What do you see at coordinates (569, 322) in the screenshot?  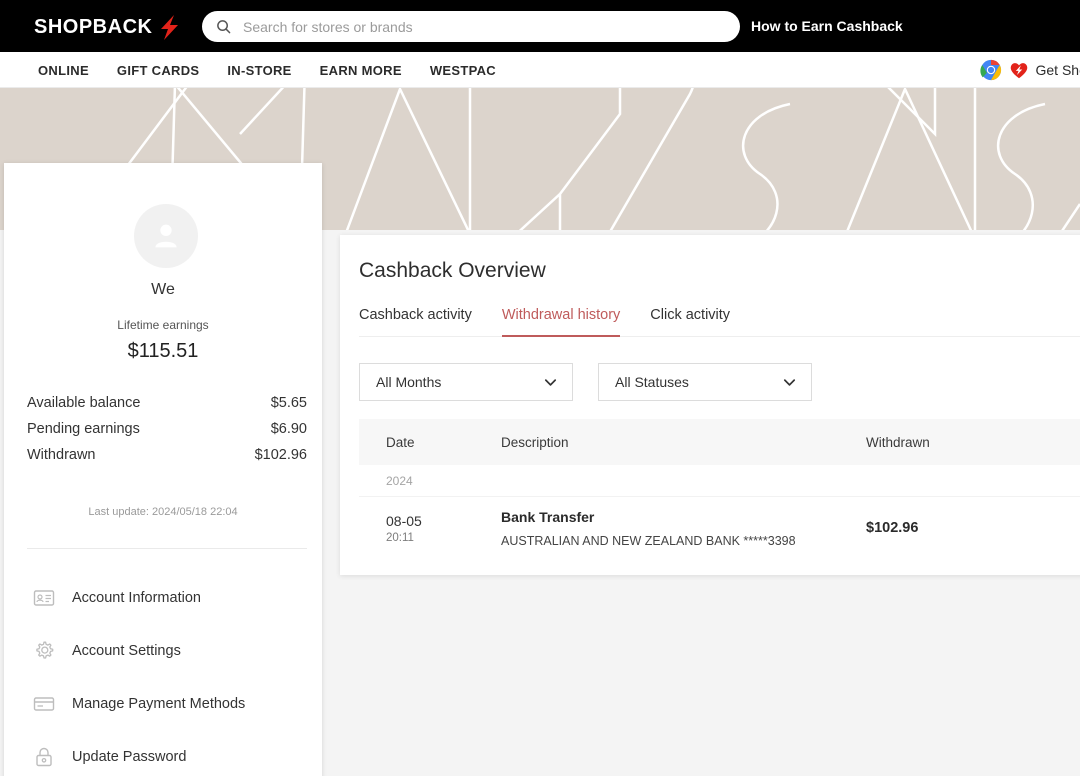 I see `tab-withdrawal-history: Withdrawal history` at bounding box center [569, 322].